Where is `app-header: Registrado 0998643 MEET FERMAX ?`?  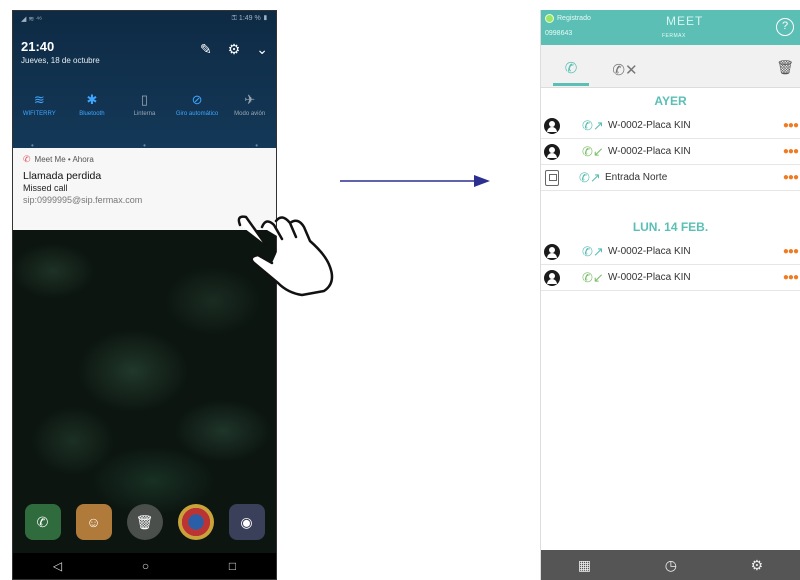
app-header: Registrado 0998643 MEET FERMAX ? is located at coordinates (670, 27).